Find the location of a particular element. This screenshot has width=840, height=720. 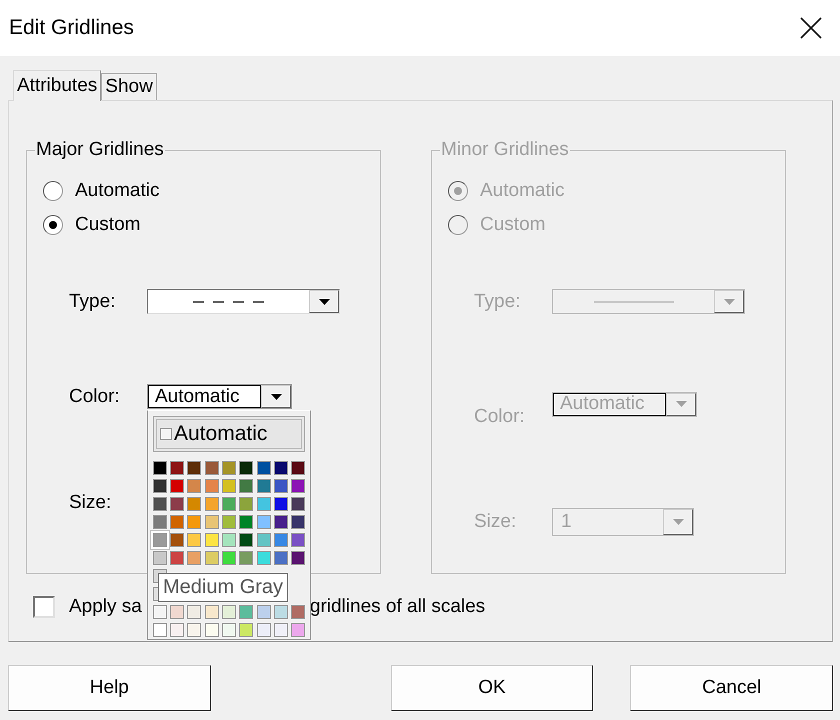

group-title: Minor Gridlines is located at coordinates (505, 150).